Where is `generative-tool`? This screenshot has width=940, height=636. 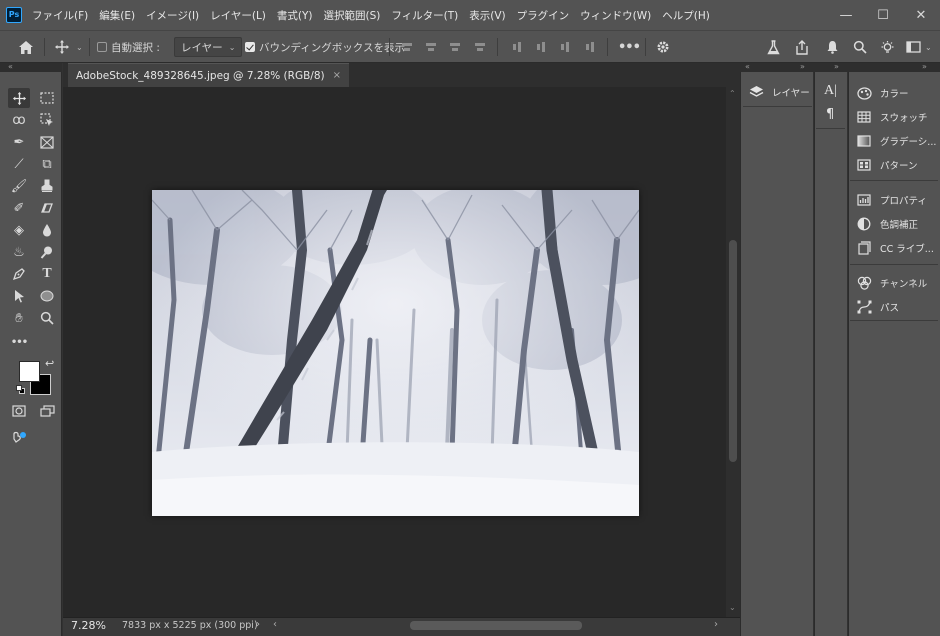
generative-tool is located at coordinates (19, 438).